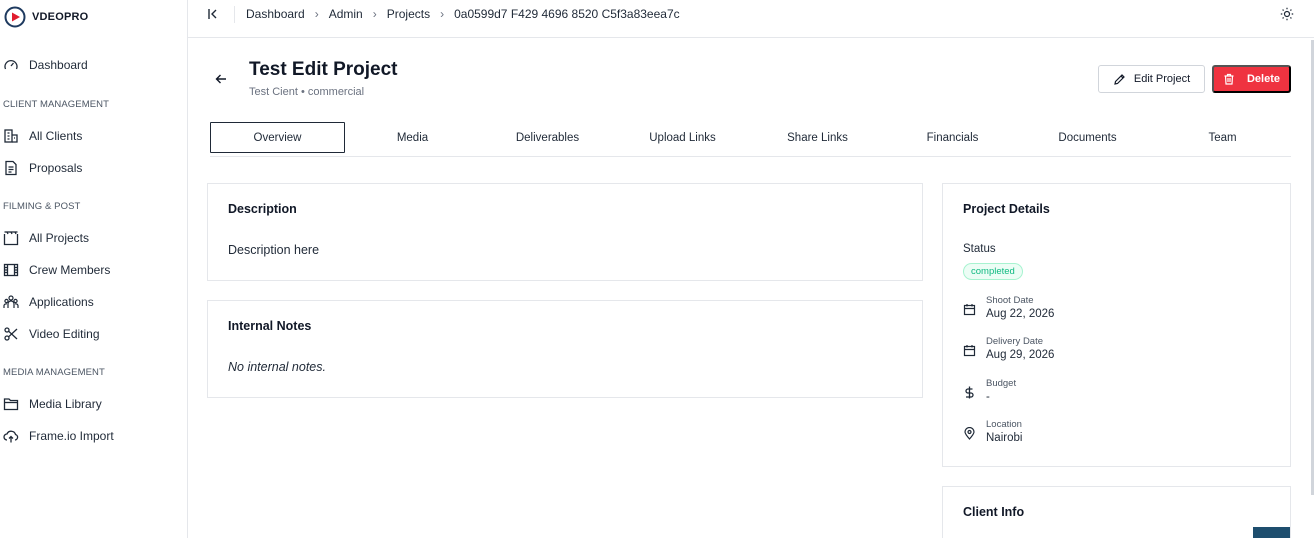 The height and width of the screenshot is (538, 1314). Describe the element at coordinates (59, 238) in the screenshot. I see `sidebar-item-label: All Projects` at that location.